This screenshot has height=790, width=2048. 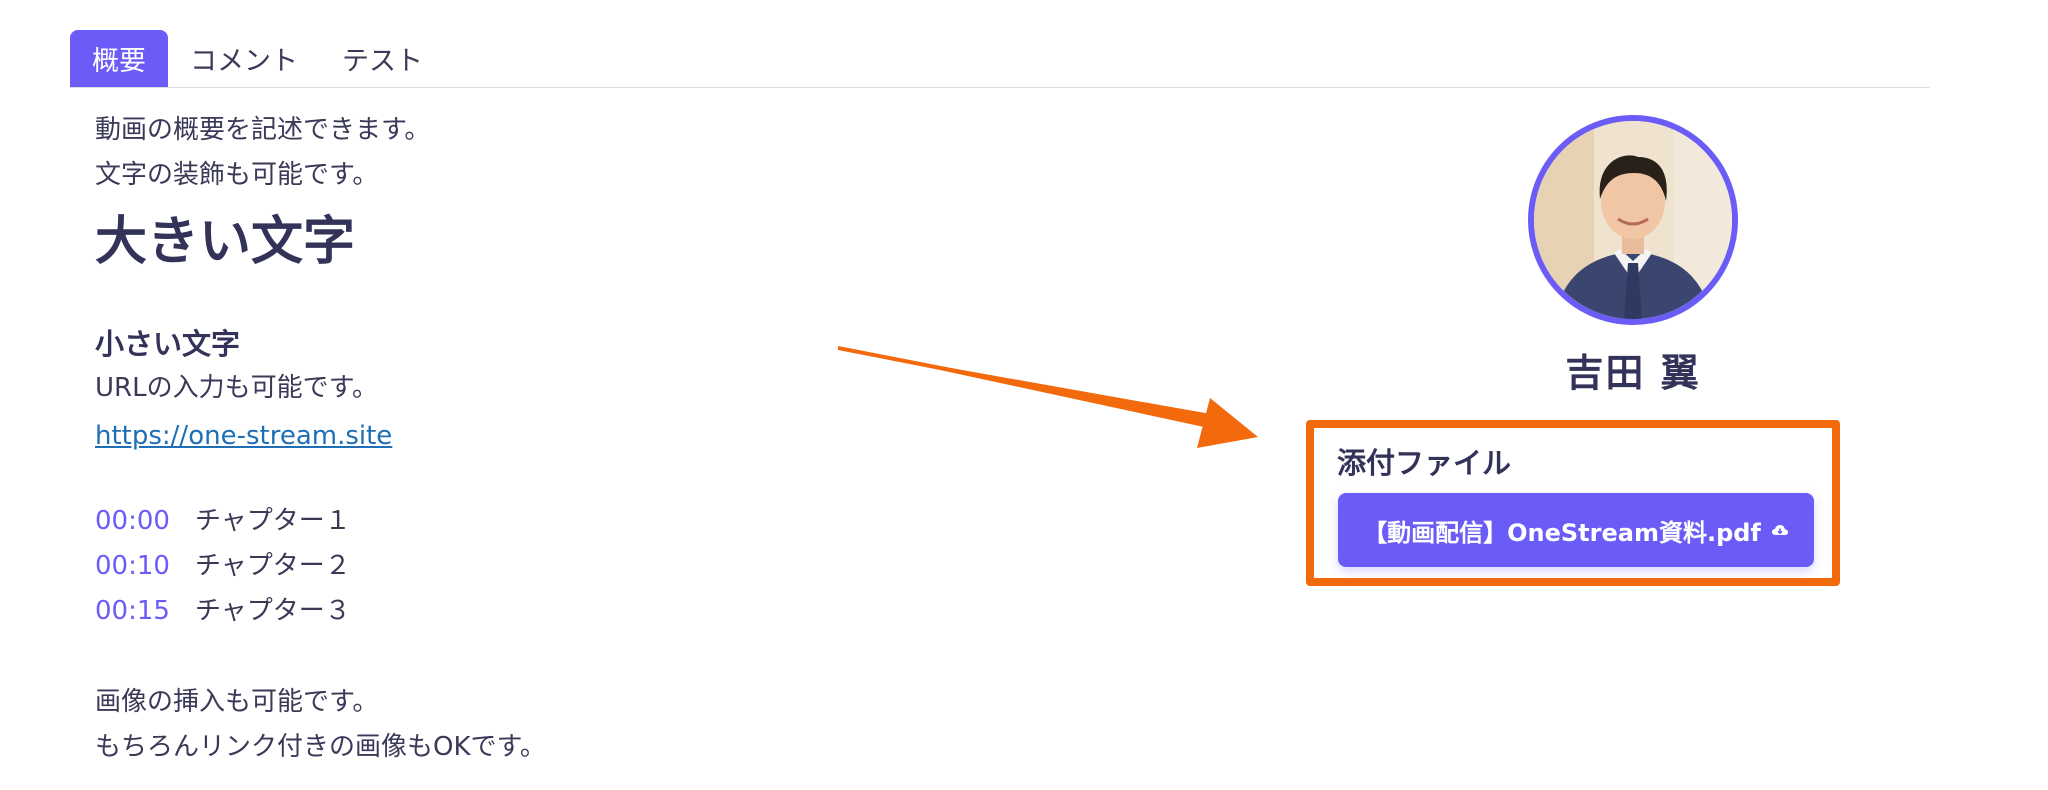 I want to click on chapter-list: 00:00 チャプター１ 00:10 チャプター２ 00:15 チャプター３, so click(x=495, y=566).